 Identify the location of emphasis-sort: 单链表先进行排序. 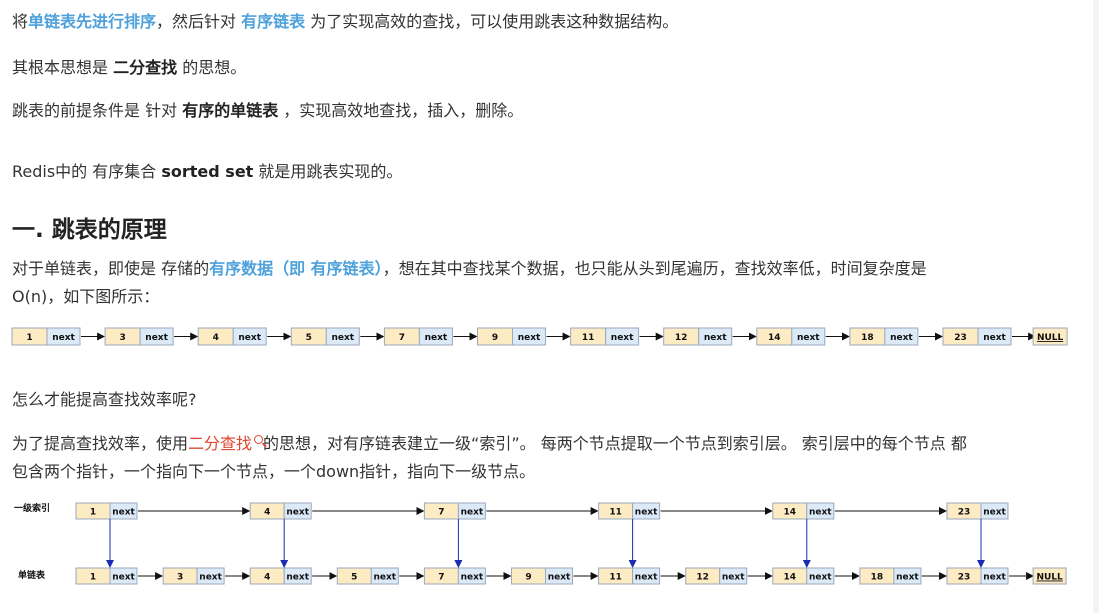
(92, 21).